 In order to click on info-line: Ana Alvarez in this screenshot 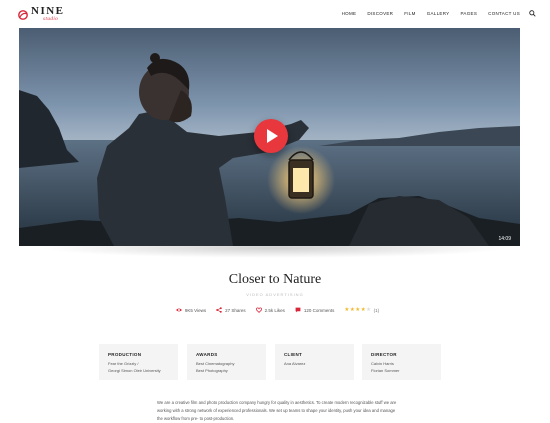, I will do `click(295, 363)`.